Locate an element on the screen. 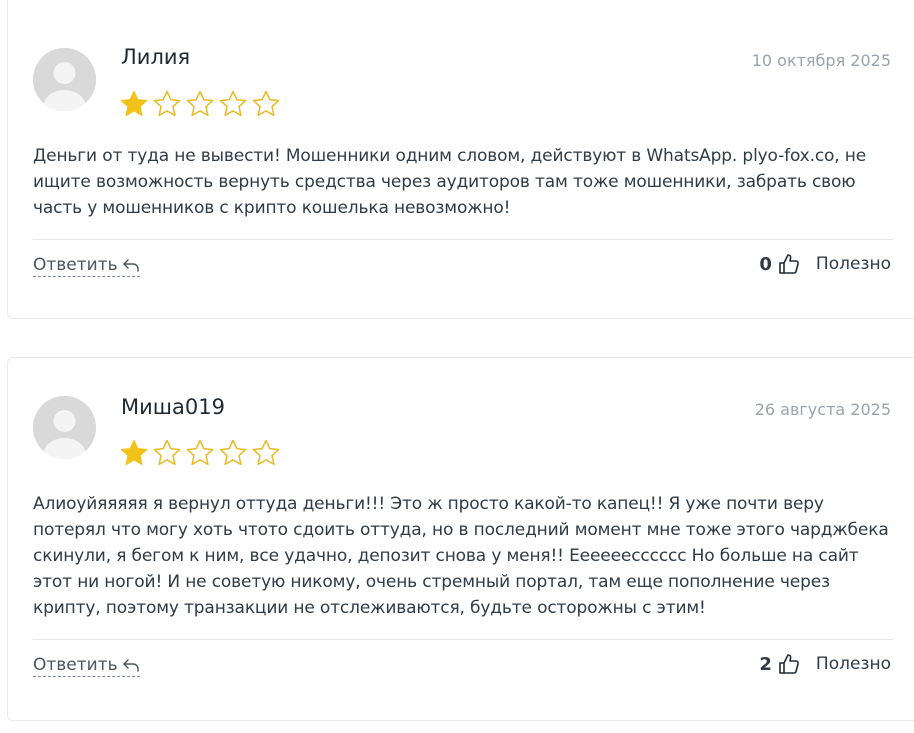  review-date: 26 августа 2025 is located at coordinates (822, 409).